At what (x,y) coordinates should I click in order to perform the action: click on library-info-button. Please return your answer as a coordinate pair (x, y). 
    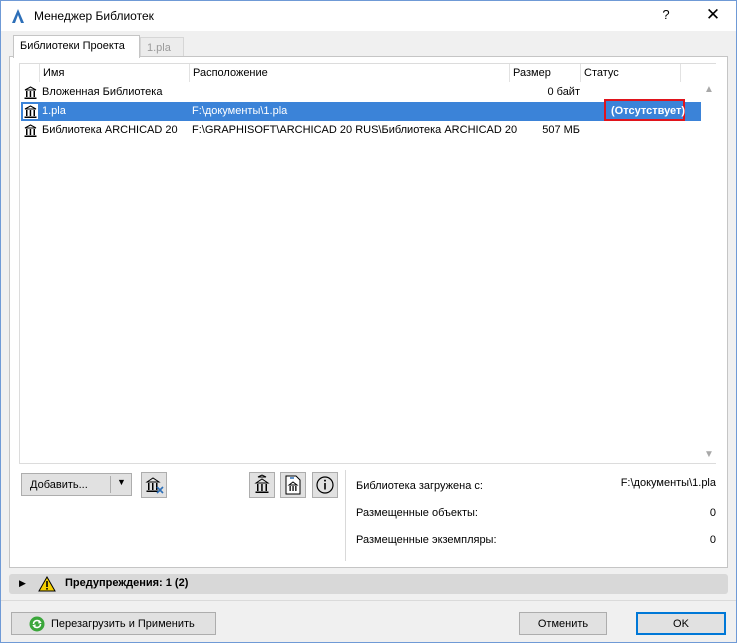
    Looking at the image, I should click on (325, 485).